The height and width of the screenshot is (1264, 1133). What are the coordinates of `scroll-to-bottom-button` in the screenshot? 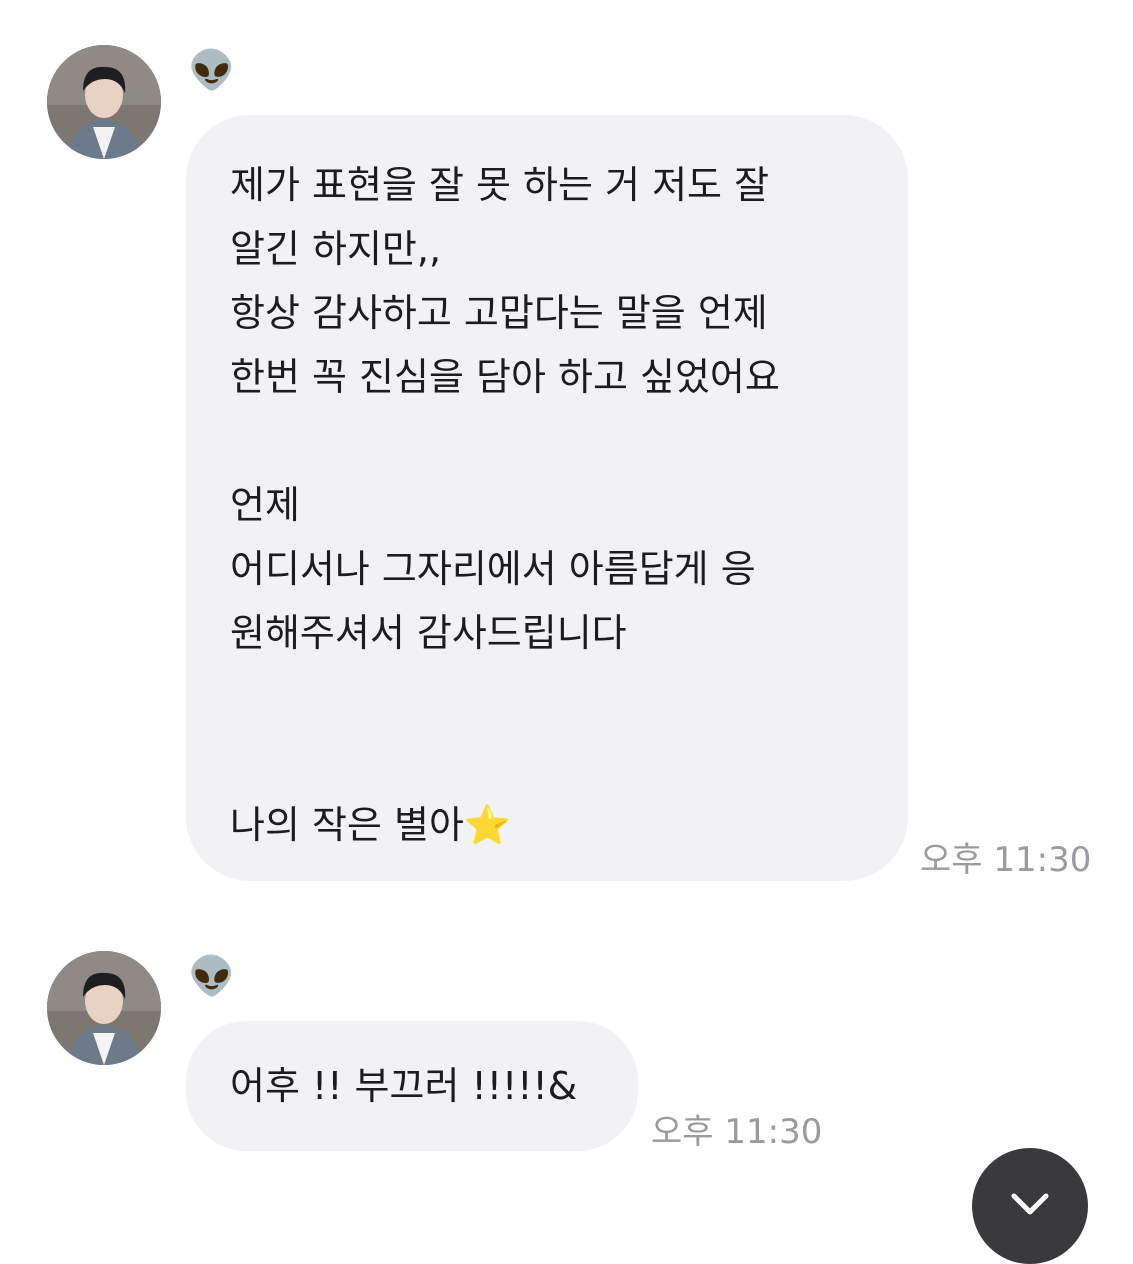 It's located at (1030, 1206).